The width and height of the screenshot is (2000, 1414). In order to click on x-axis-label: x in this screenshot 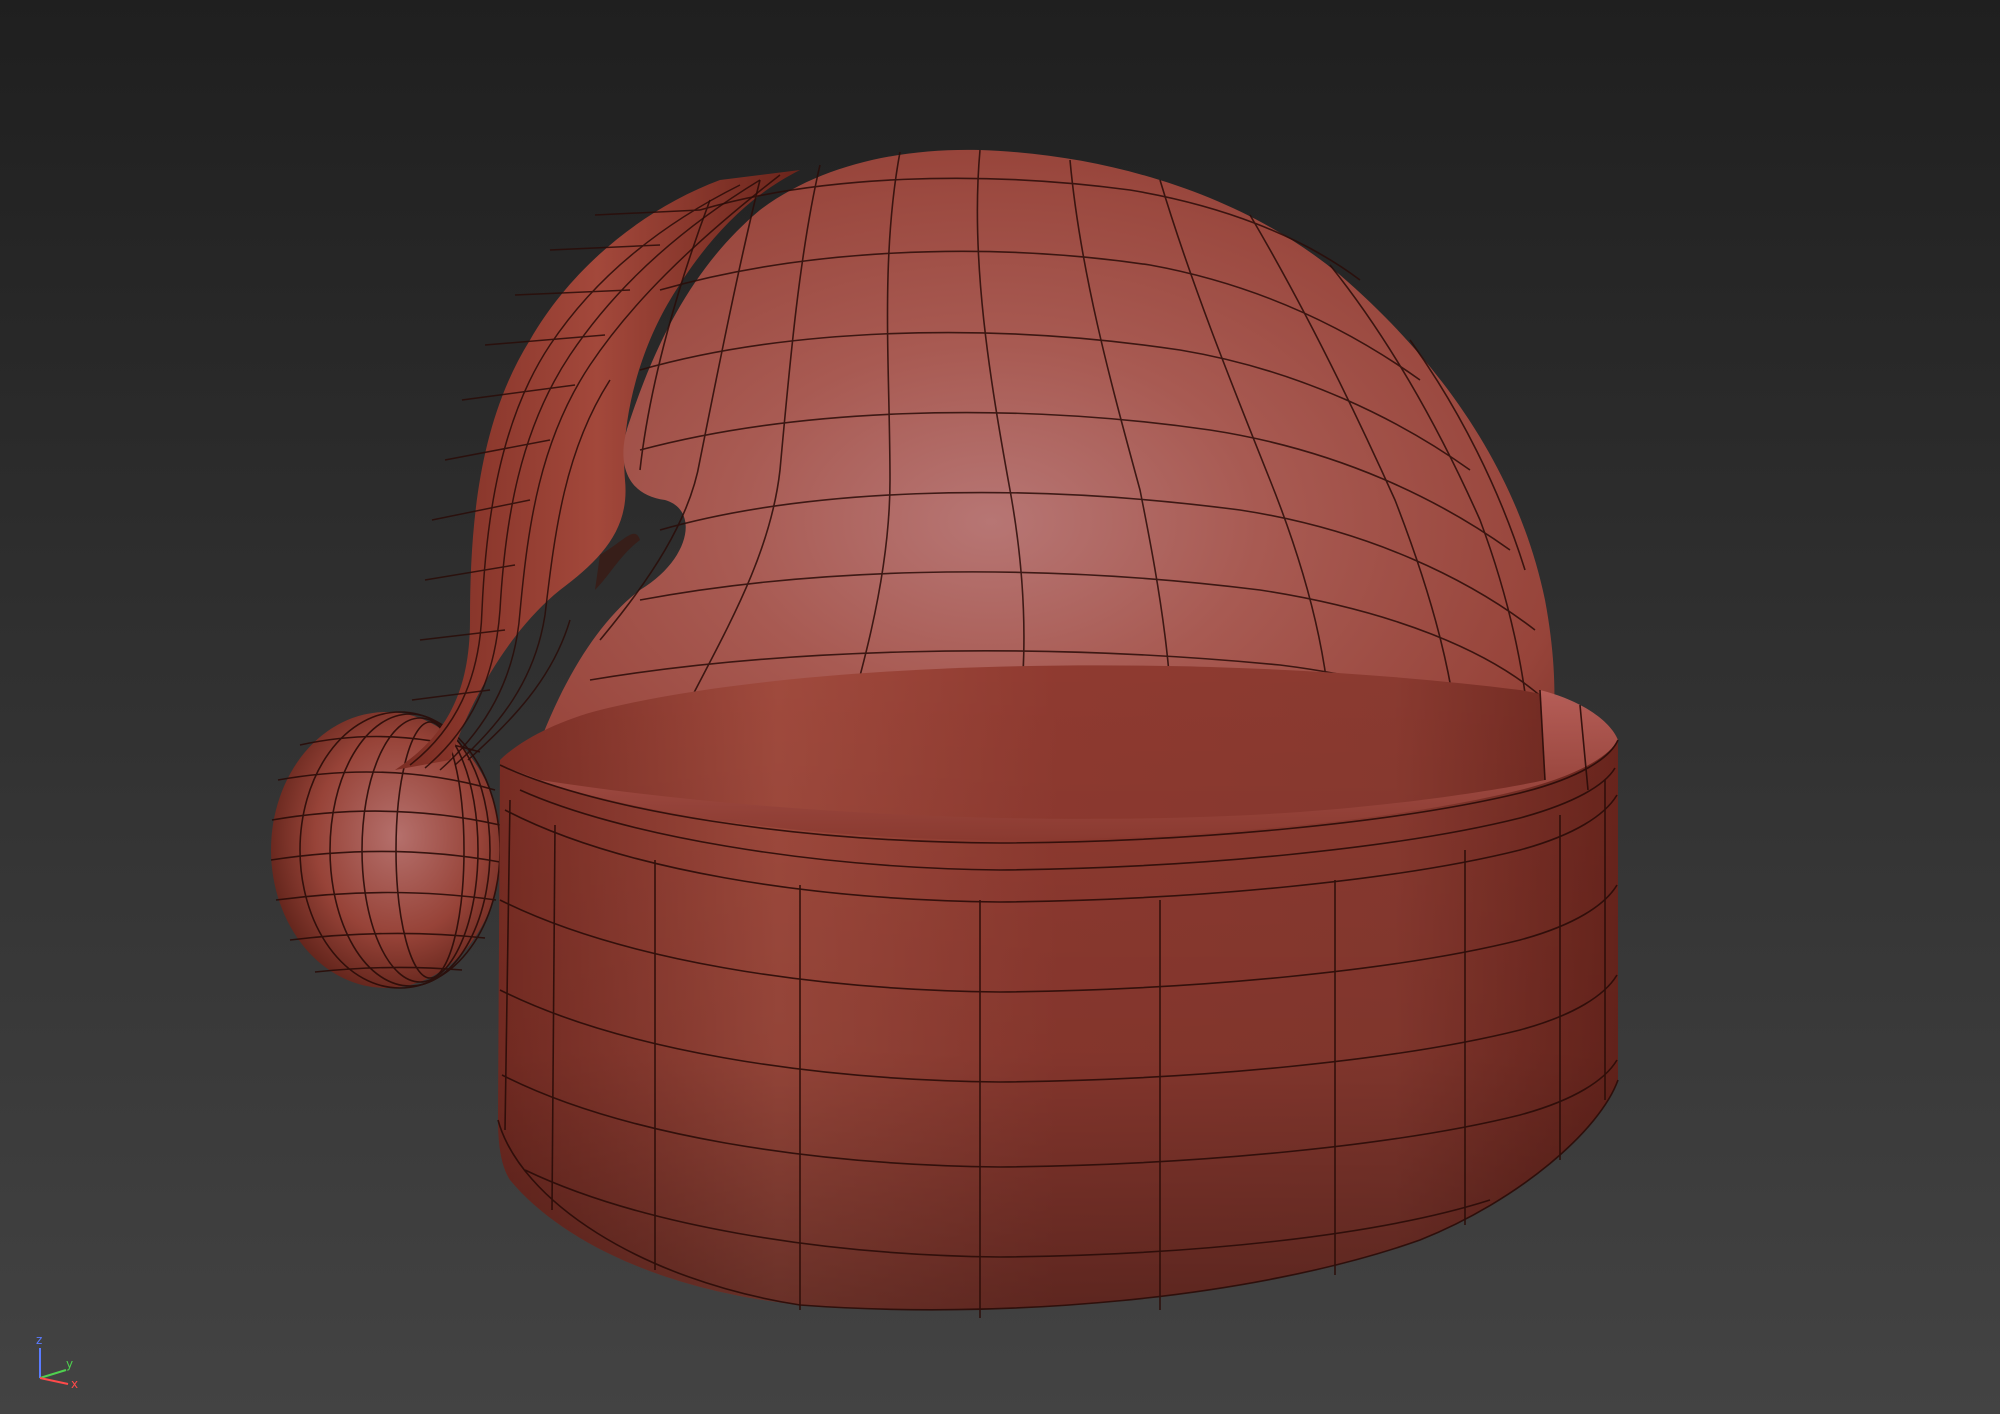, I will do `click(74, 1383)`.